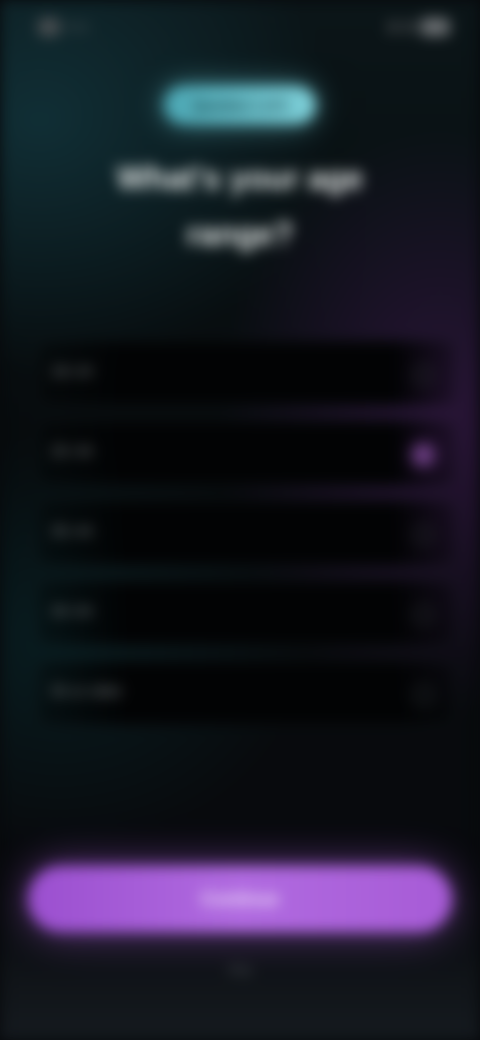  What do you see at coordinates (246, 613) in the screenshot?
I see `option-item: 45–54` at bounding box center [246, 613].